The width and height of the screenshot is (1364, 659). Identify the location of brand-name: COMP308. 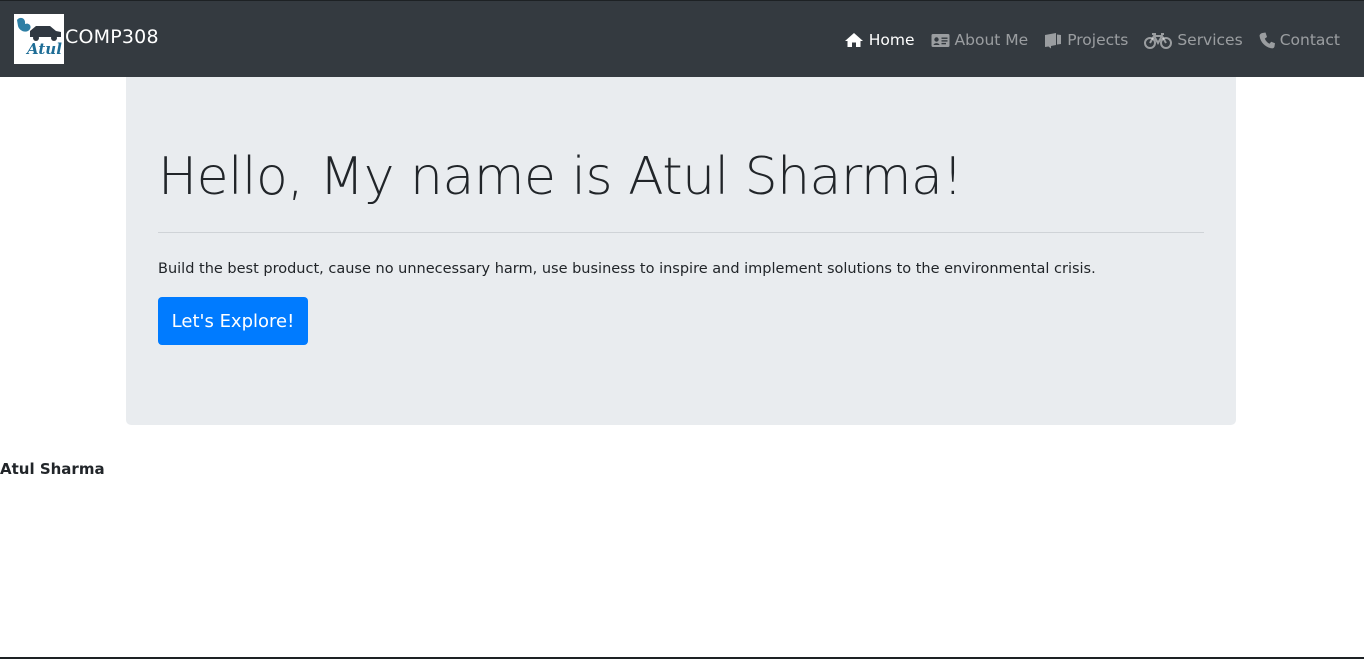
(112, 37).